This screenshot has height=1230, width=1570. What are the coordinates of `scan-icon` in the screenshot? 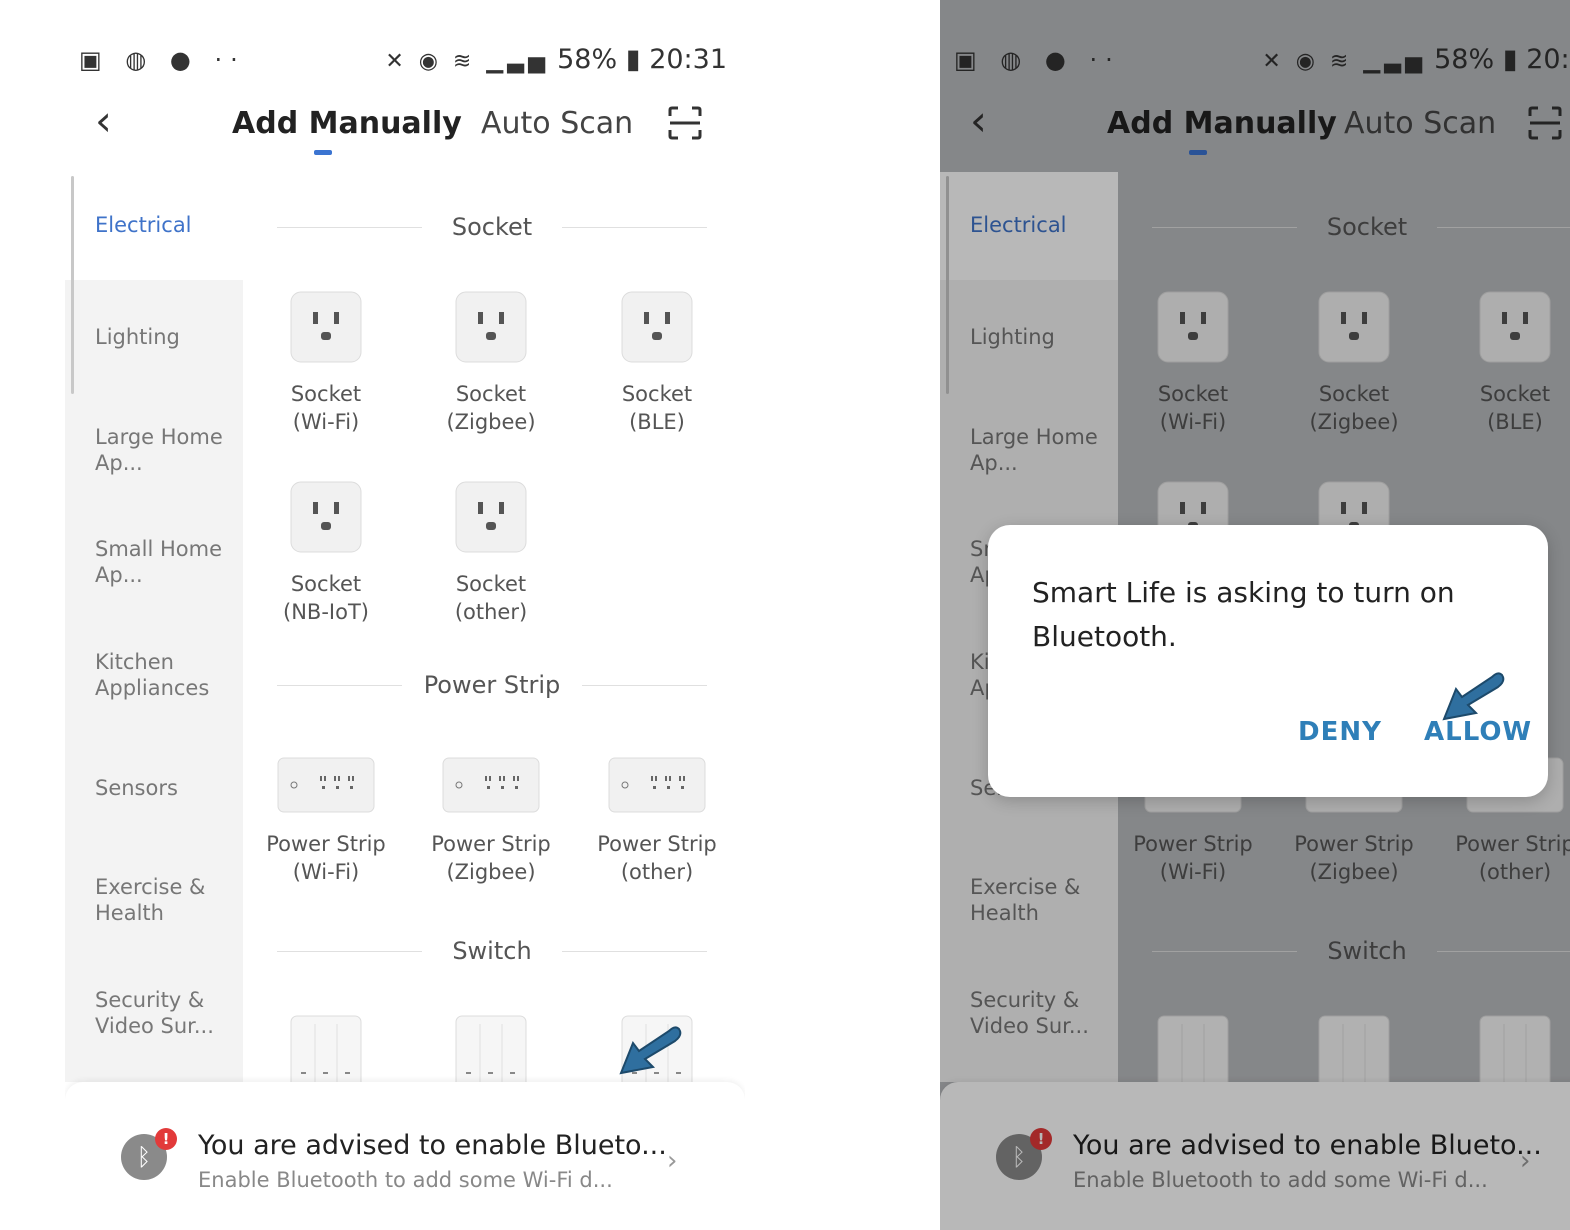 It's located at (685, 123).